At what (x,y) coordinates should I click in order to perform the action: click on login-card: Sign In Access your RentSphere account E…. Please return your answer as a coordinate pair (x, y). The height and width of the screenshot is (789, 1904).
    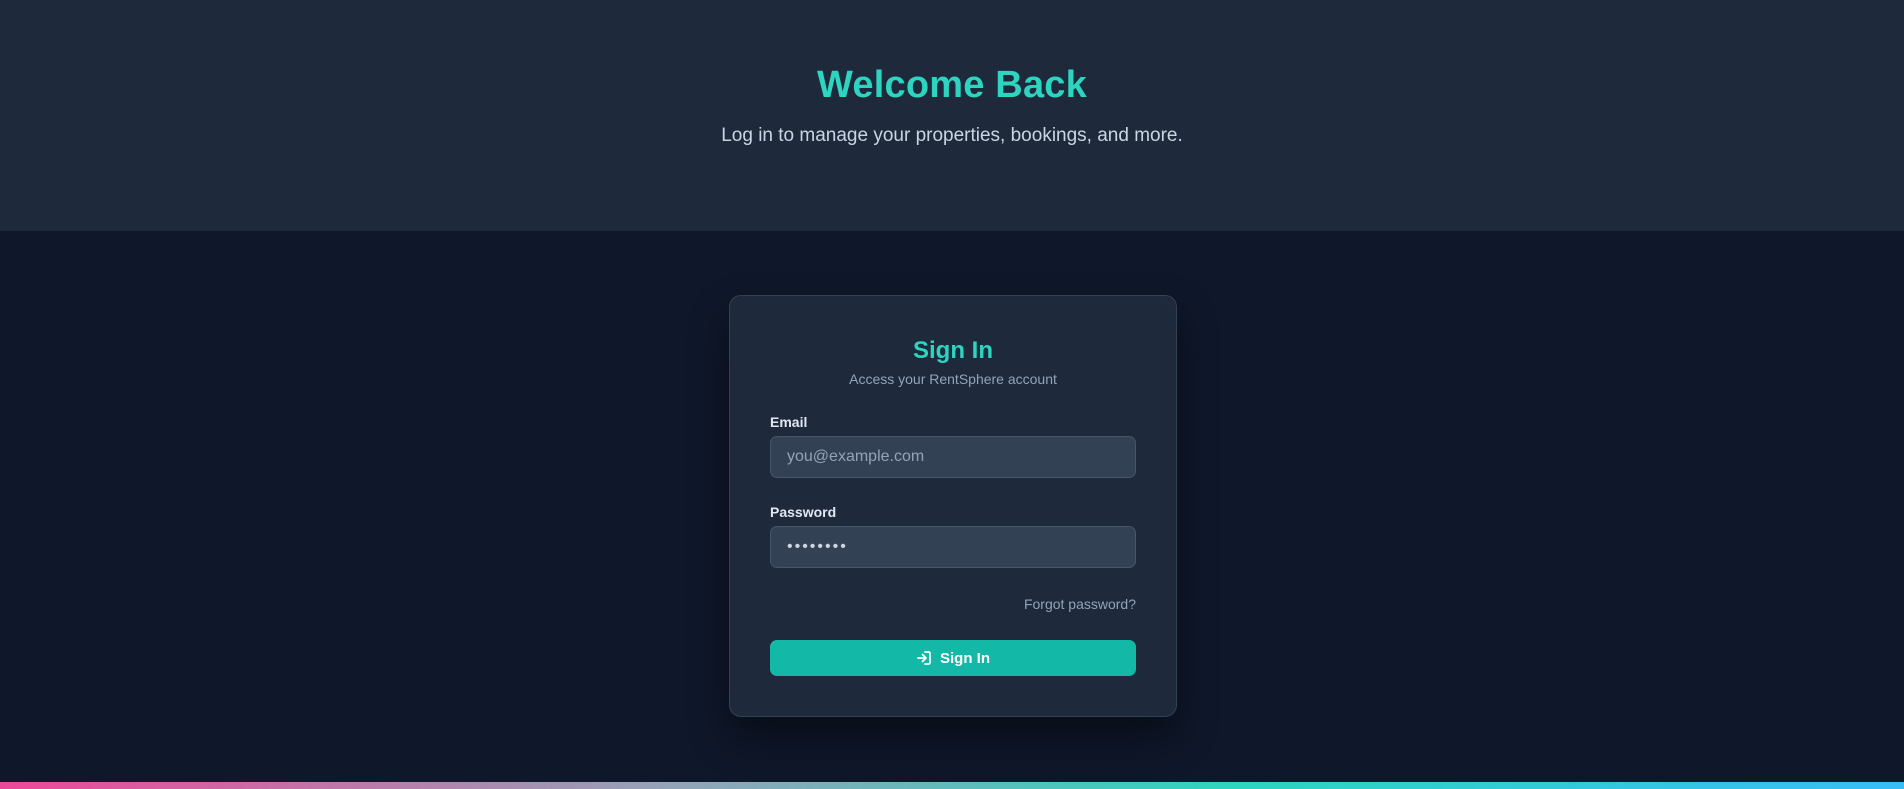
    Looking at the image, I should click on (953, 506).